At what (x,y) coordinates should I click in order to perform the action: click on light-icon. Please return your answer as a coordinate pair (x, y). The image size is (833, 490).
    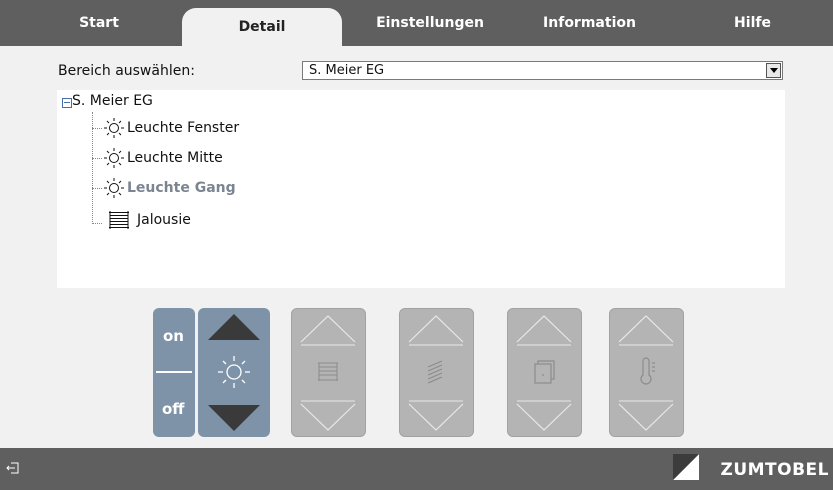
    Looking at the image, I should click on (234, 372).